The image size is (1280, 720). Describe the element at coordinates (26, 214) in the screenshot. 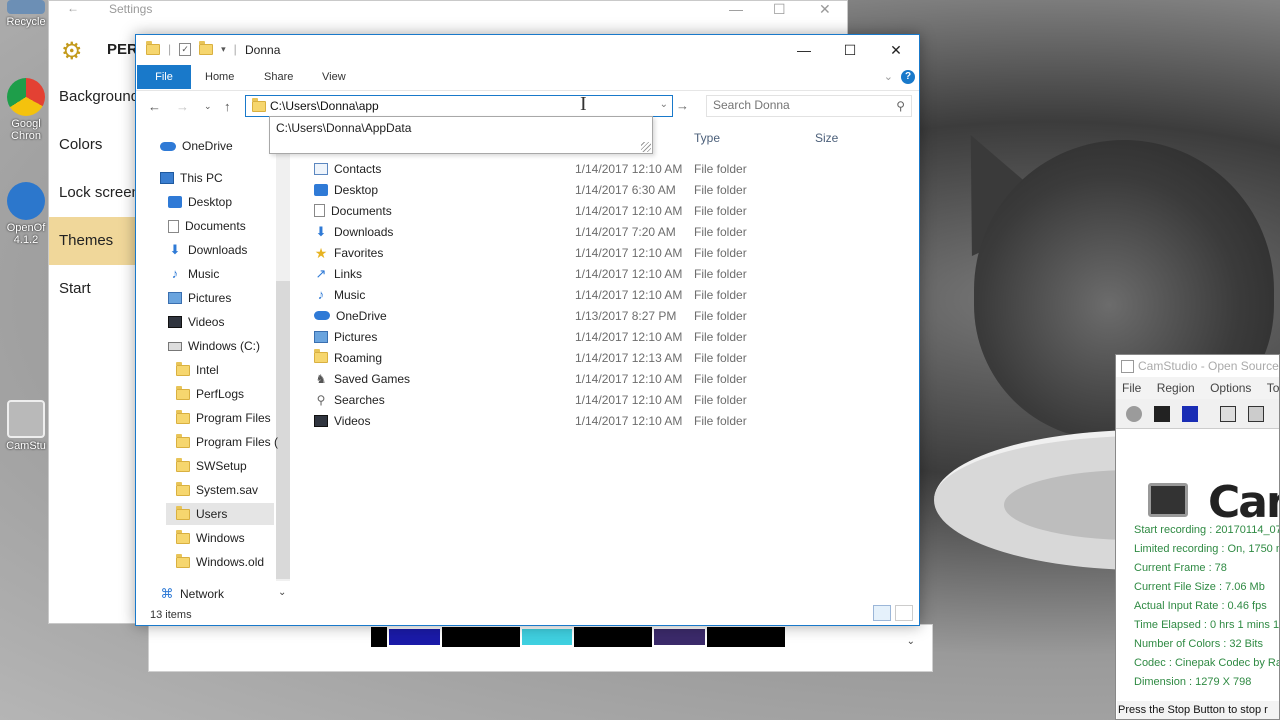

I see `desktop-icon-openoffice: OpenOf 4.1.2` at that location.